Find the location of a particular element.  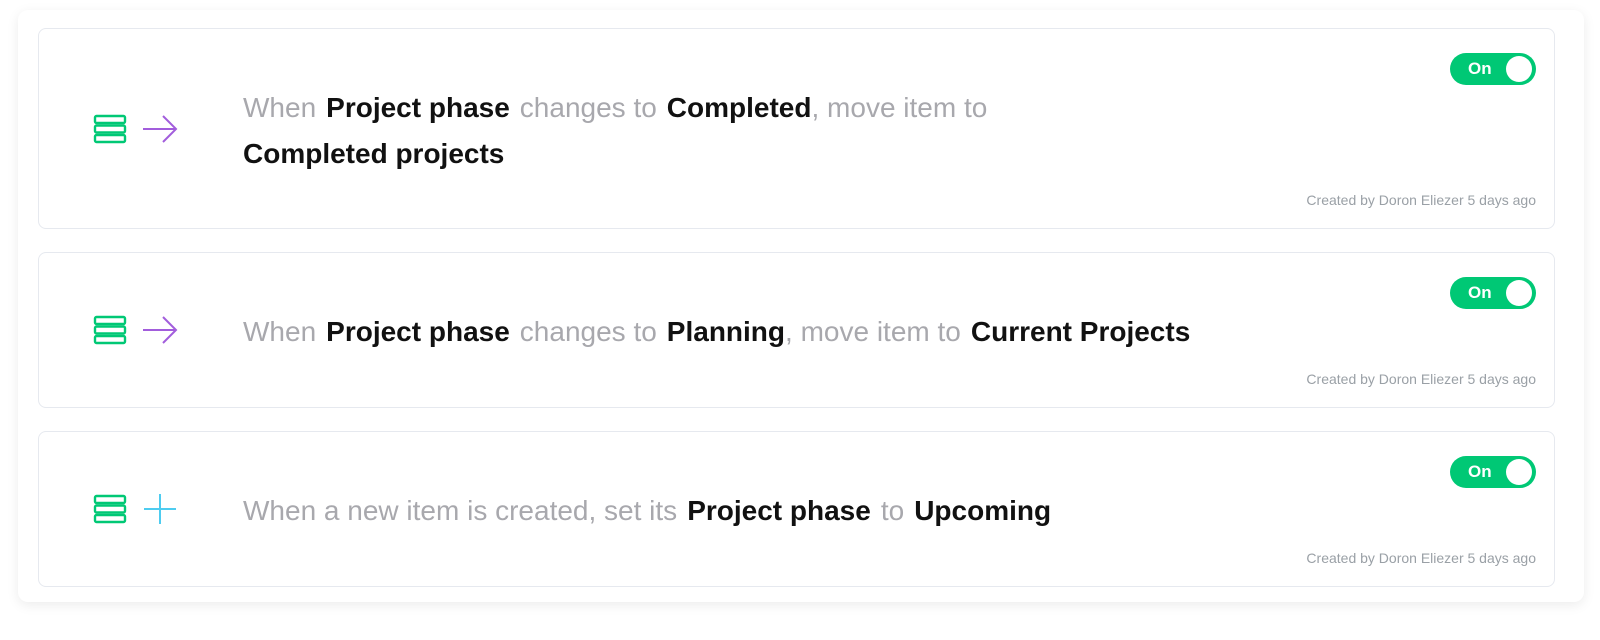

sentence-status-value: Planning is located at coordinates (726, 331).